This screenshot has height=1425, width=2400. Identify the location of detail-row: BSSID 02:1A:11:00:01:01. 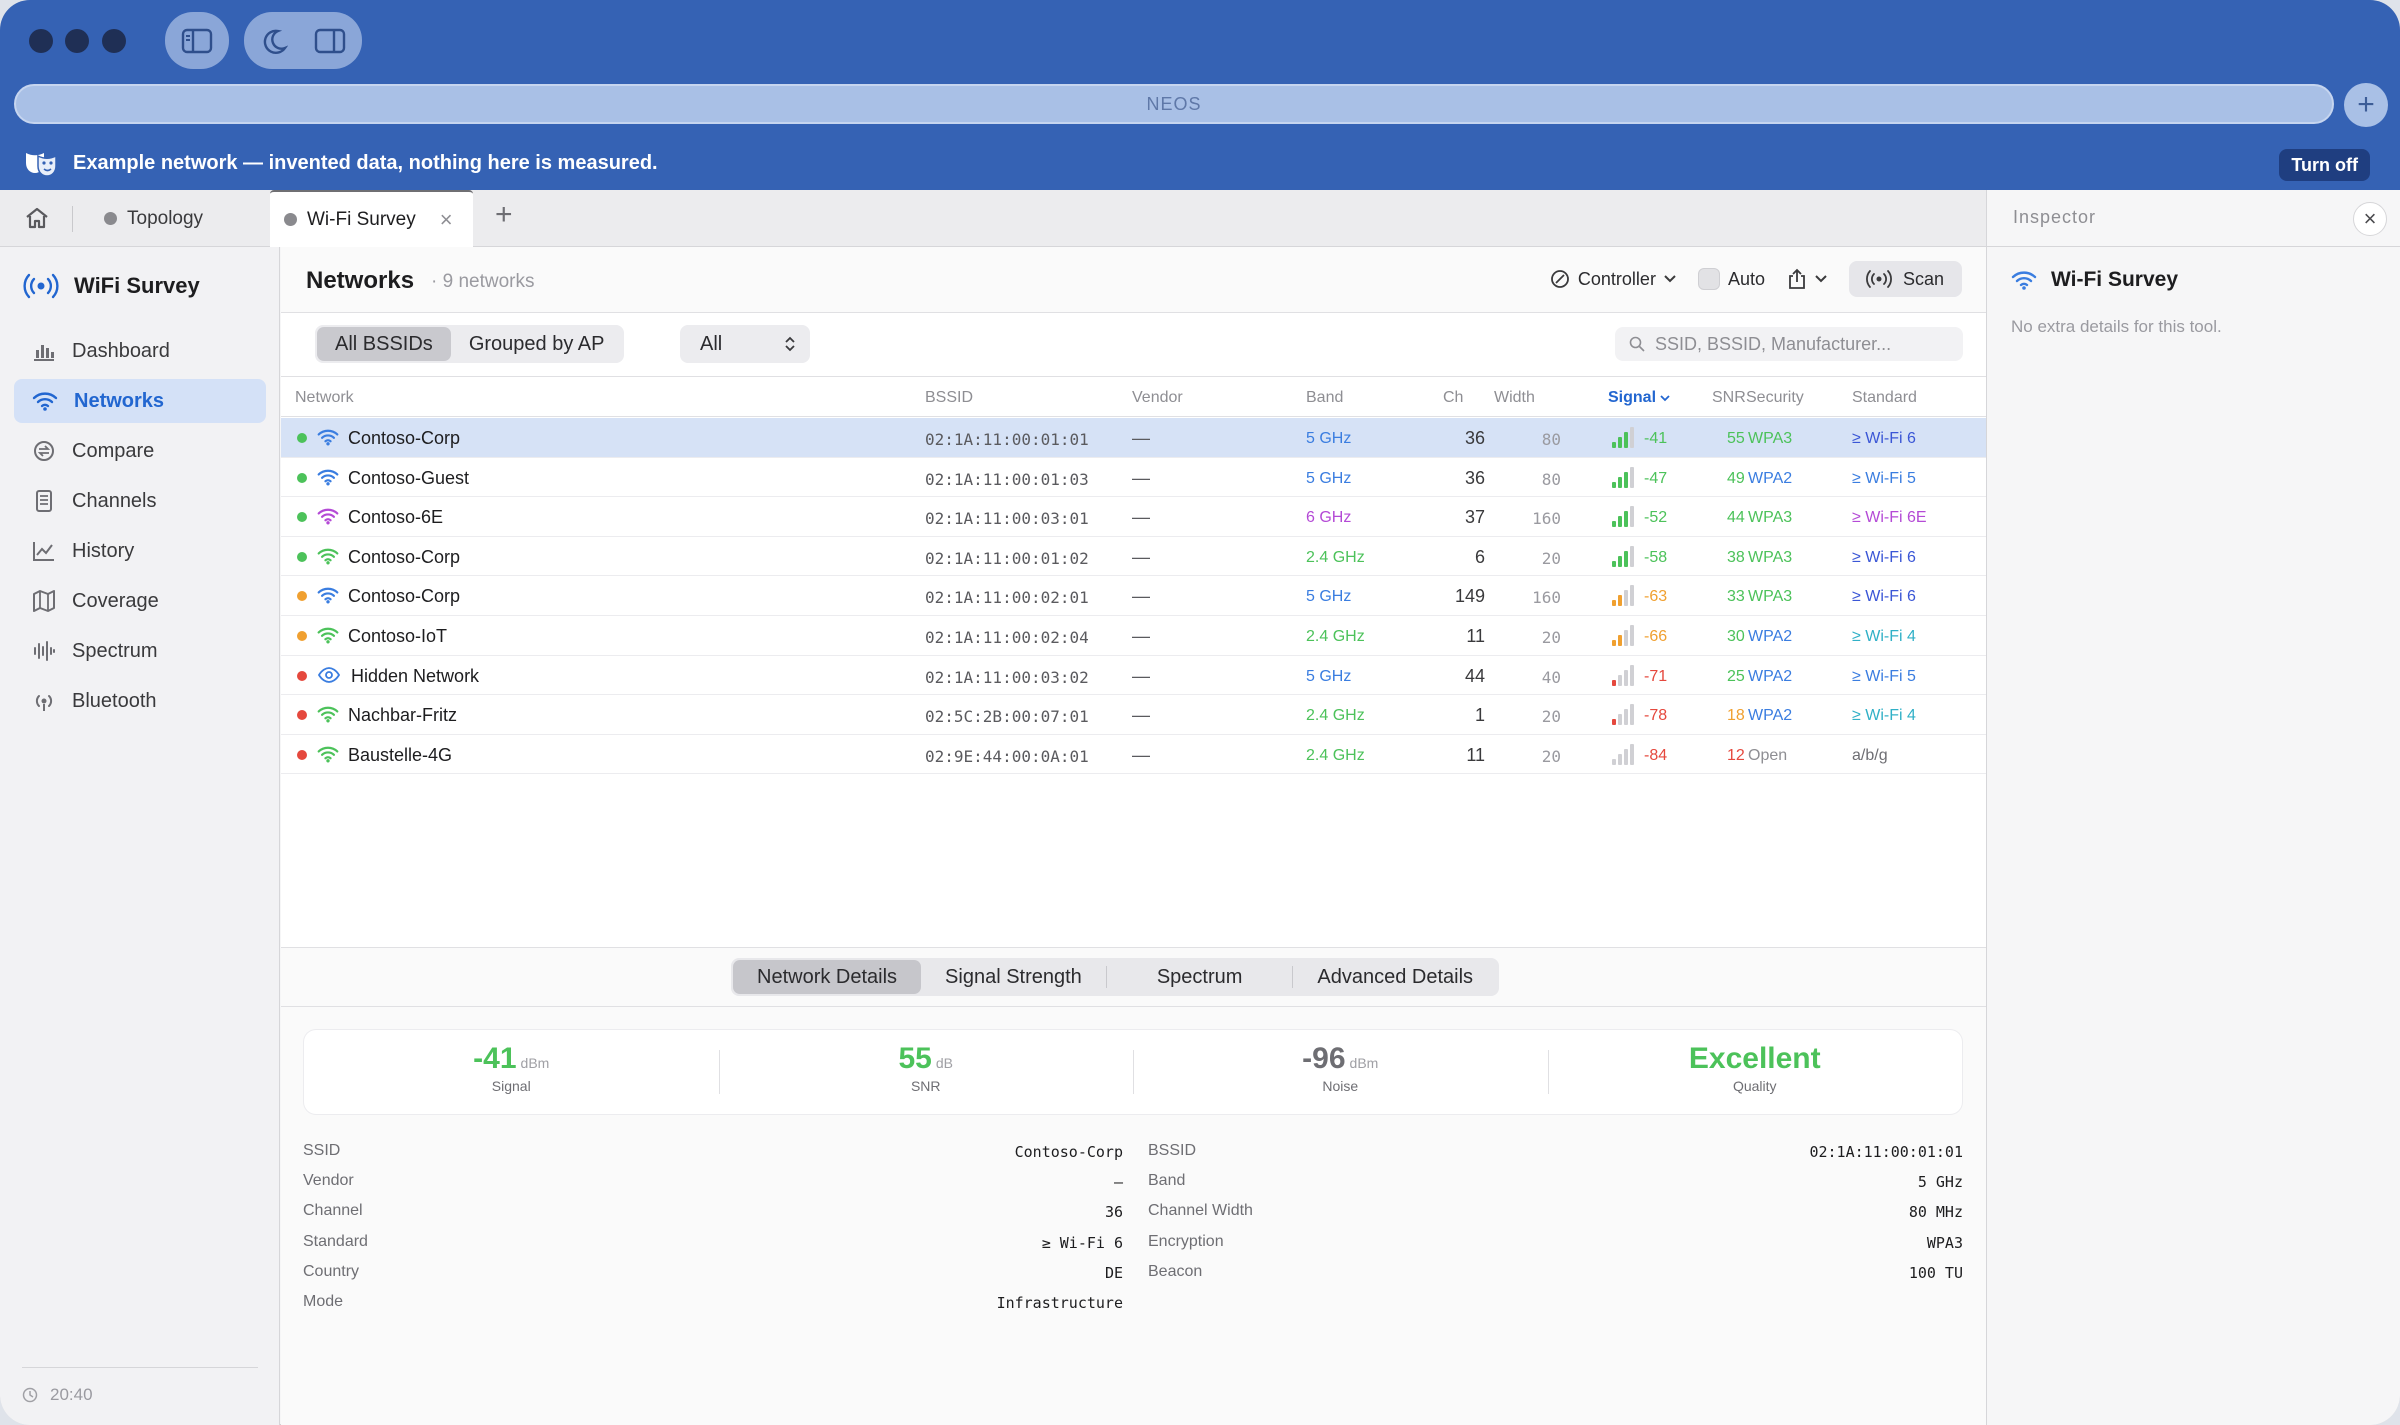
(1555, 1153).